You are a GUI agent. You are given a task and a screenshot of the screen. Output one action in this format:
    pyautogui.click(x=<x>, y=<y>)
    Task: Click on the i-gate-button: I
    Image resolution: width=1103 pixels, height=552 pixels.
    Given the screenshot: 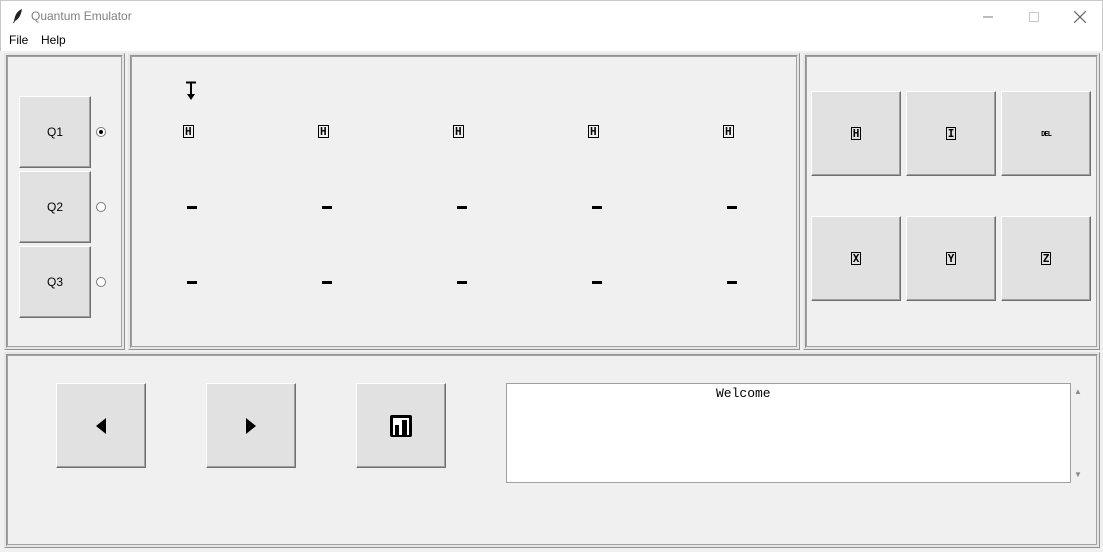 What is the action you would take?
    pyautogui.click(x=951, y=133)
    